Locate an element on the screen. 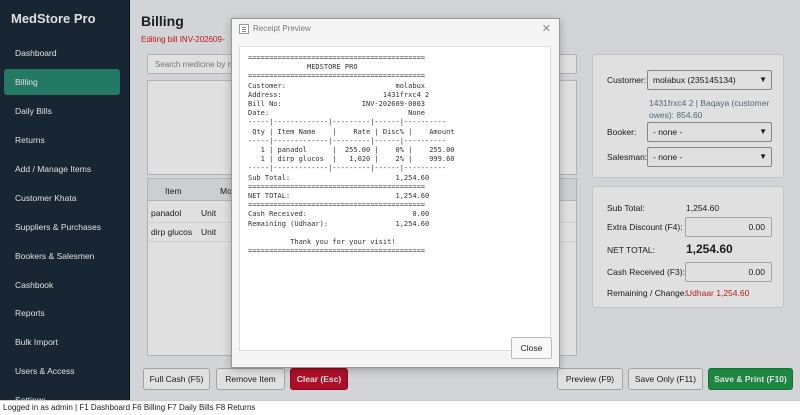  close-button: Close is located at coordinates (531, 348).